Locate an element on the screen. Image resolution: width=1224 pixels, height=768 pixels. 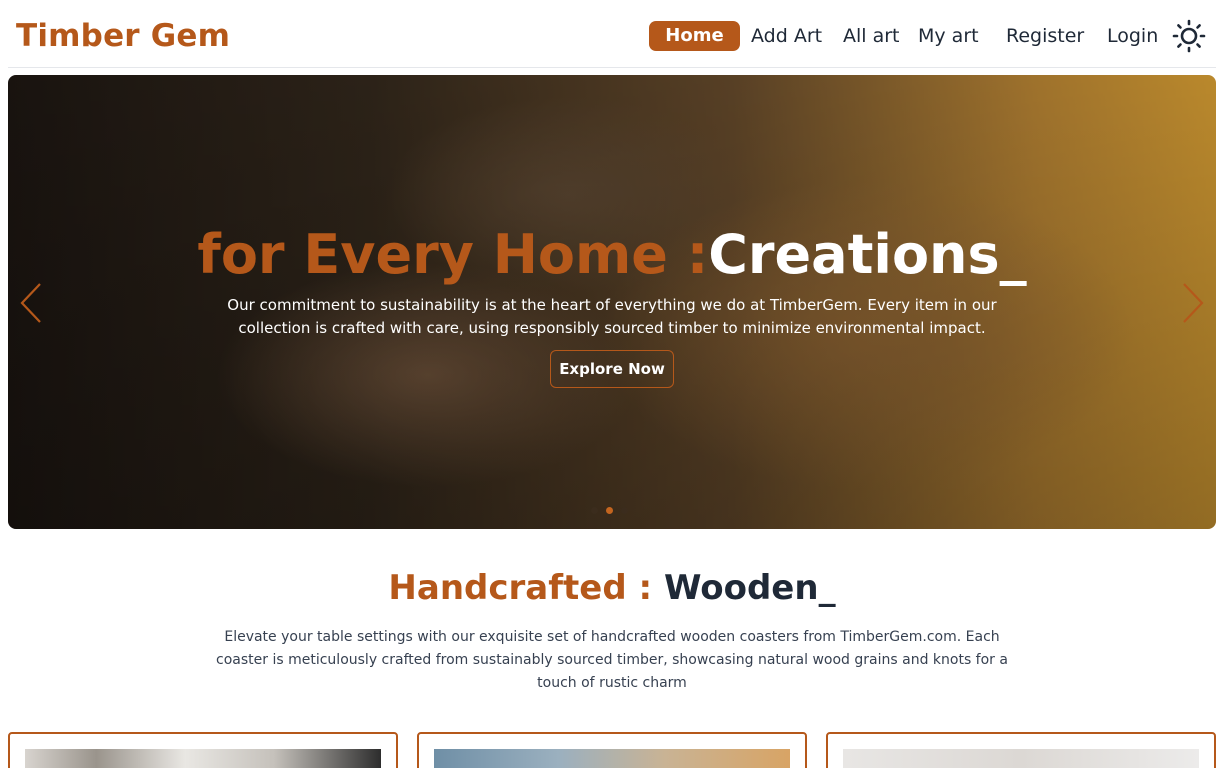
carousel-indicators is located at coordinates (609, 512).